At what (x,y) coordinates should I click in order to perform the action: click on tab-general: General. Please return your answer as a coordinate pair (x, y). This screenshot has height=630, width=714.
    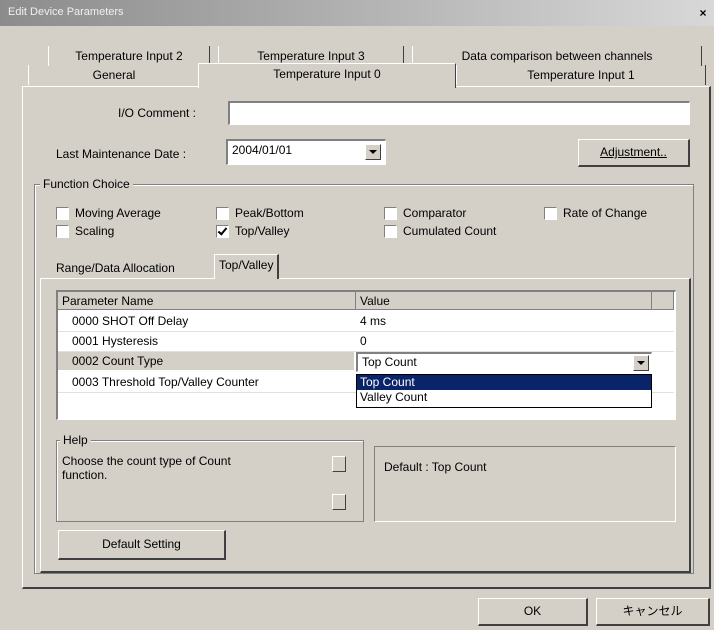
    Looking at the image, I should click on (114, 75).